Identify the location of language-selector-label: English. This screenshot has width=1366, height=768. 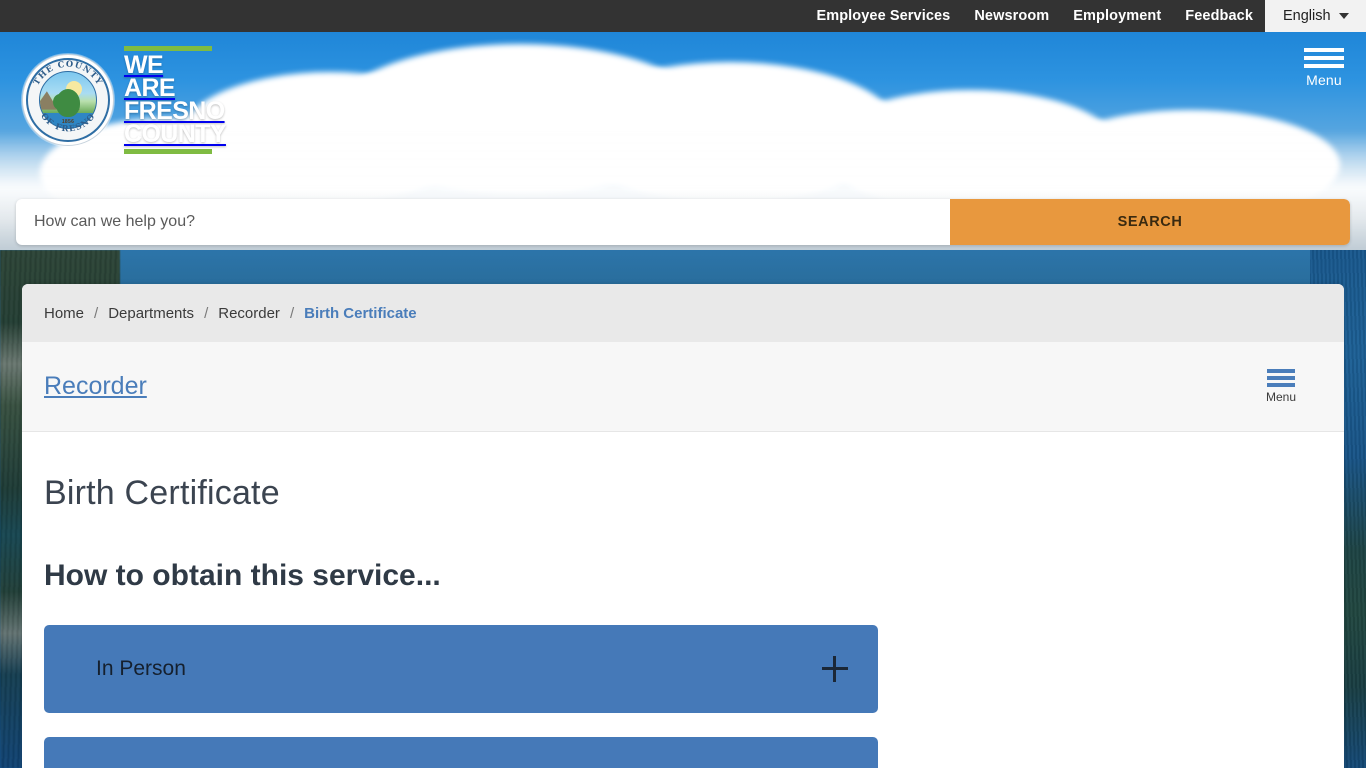
(1307, 16).